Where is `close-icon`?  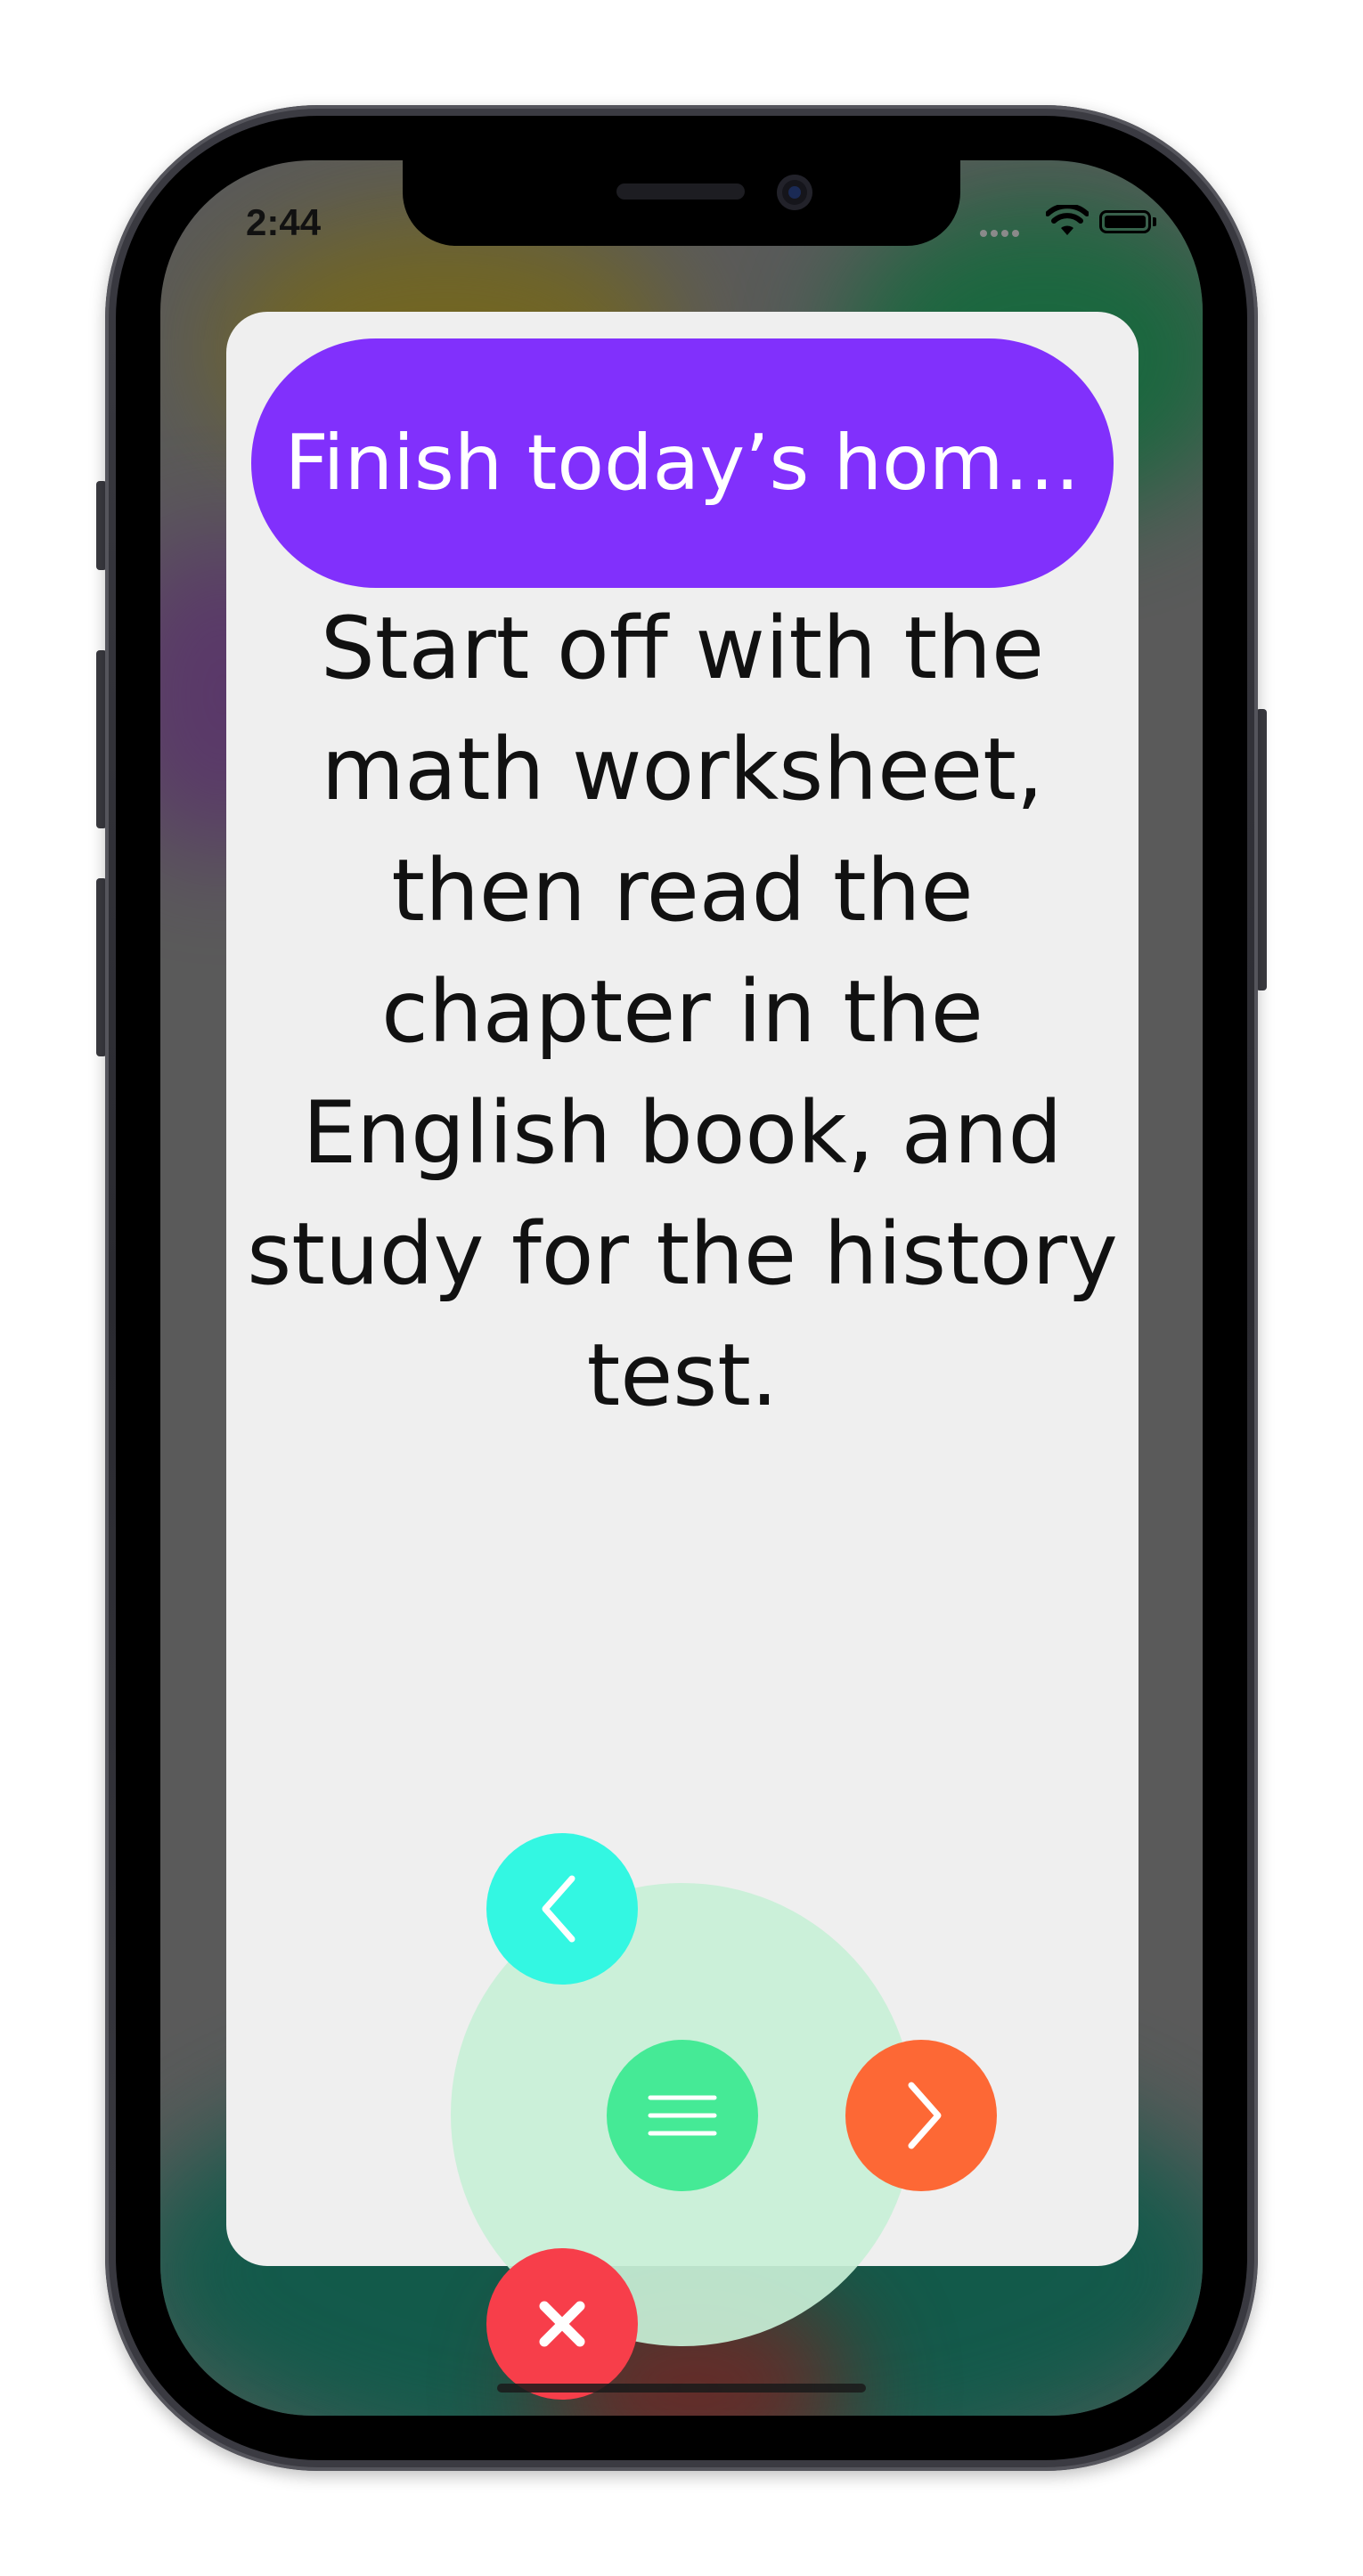
close-icon is located at coordinates (562, 2324).